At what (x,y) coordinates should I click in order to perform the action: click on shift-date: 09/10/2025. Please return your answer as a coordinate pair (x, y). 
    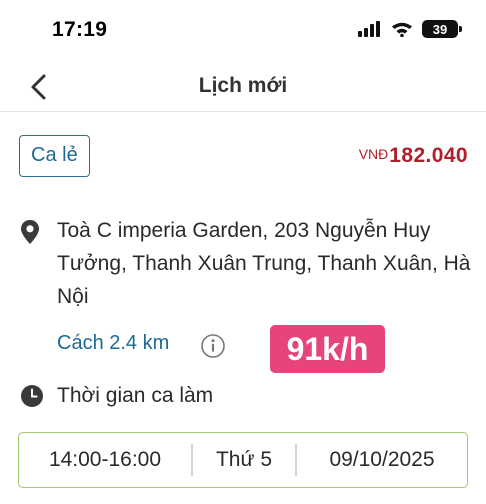
    Looking at the image, I should click on (382, 459).